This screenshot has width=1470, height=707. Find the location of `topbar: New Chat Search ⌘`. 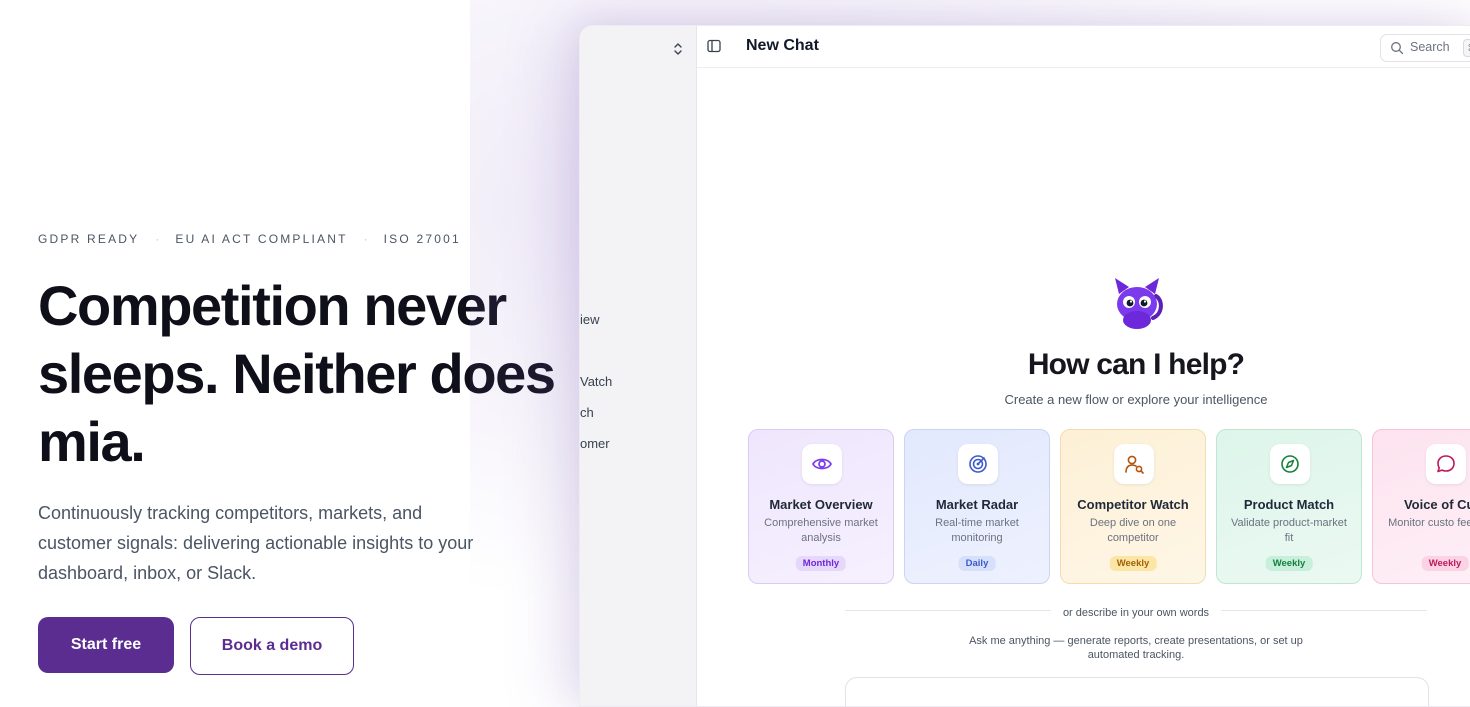

topbar: New Chat Search ⌘ is located at coordinates (1083, 47).